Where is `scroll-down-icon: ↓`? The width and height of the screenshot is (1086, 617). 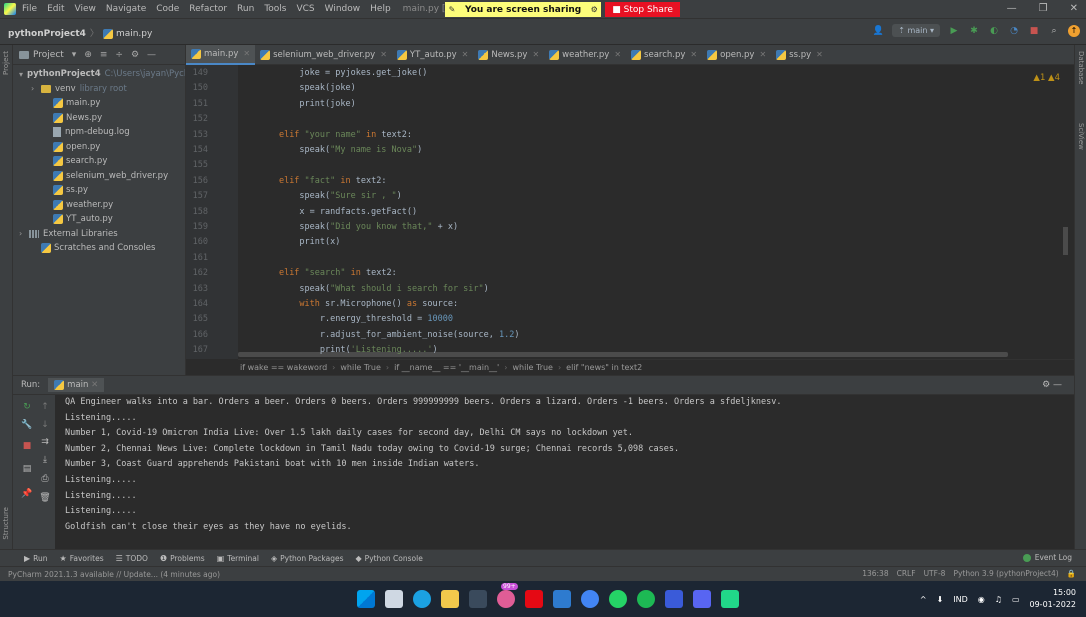
scroll-down-icon: ↓ is located at coordinates (45, 425).